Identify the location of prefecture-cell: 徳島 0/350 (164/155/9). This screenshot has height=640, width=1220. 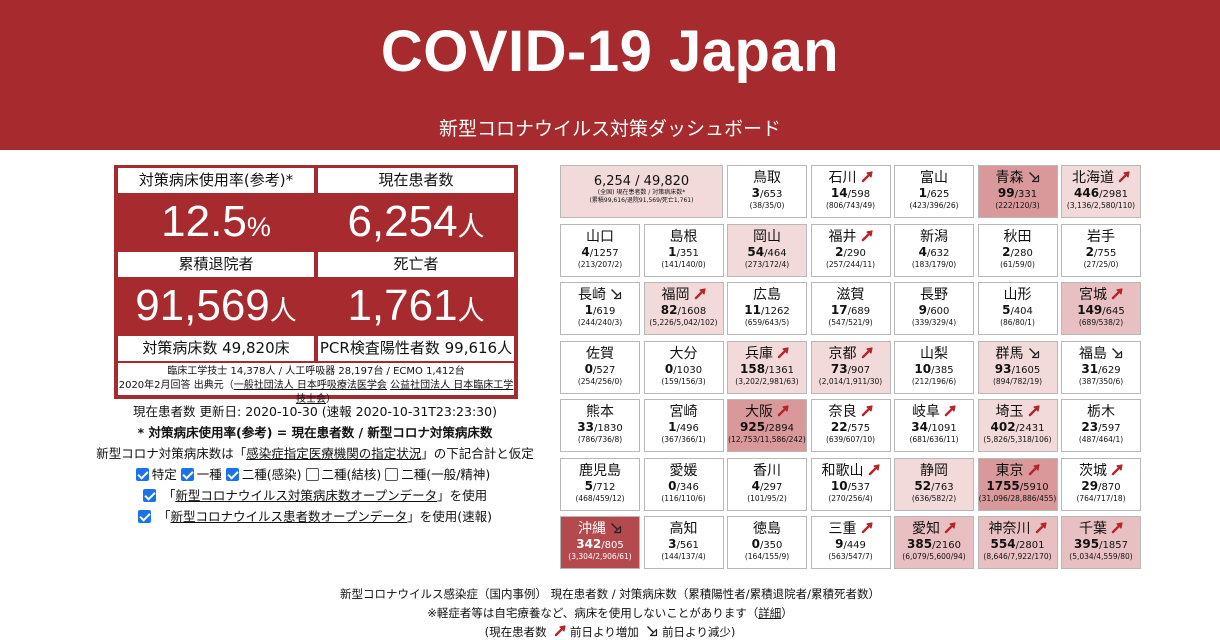
(767, 542).